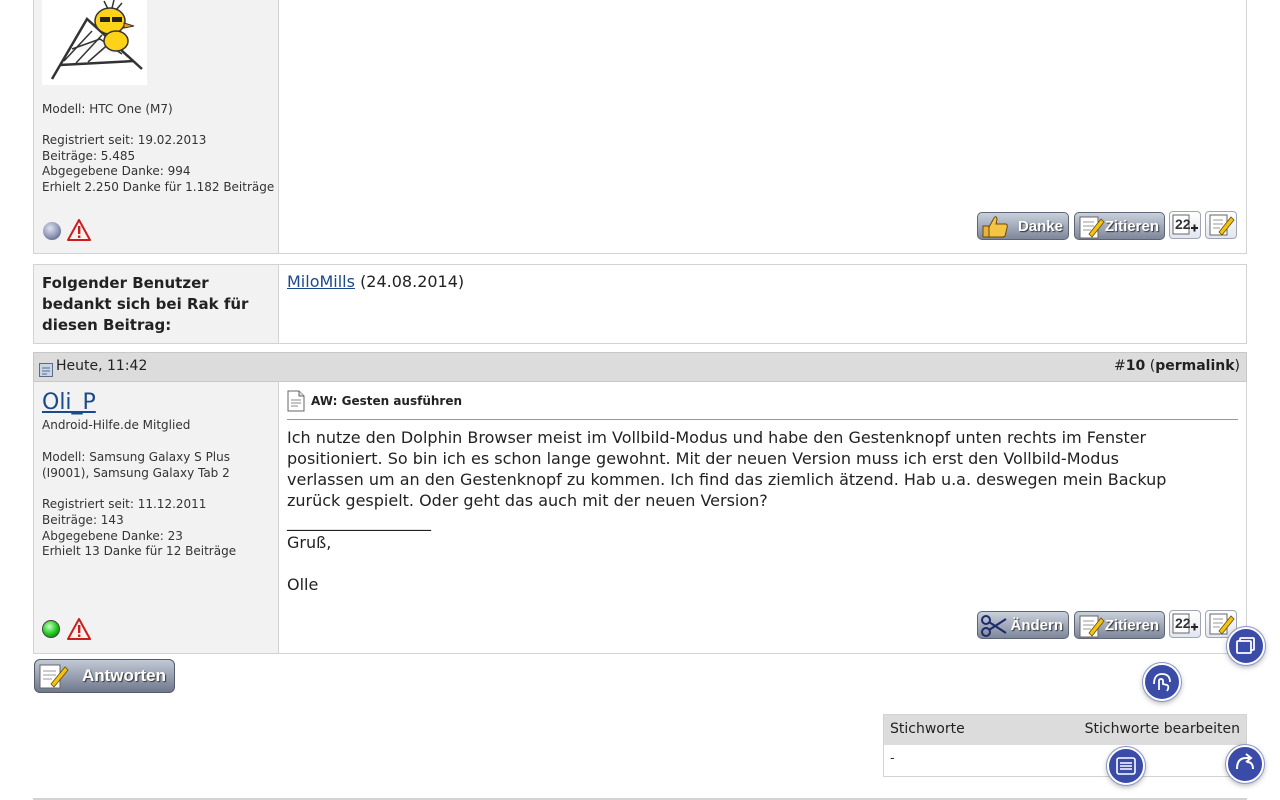  What do you see at coordinates (124, 504) in the screenshot?
I see `user-registered: Registriert seit: 11.12.2011` at bounding box center [124, 504].